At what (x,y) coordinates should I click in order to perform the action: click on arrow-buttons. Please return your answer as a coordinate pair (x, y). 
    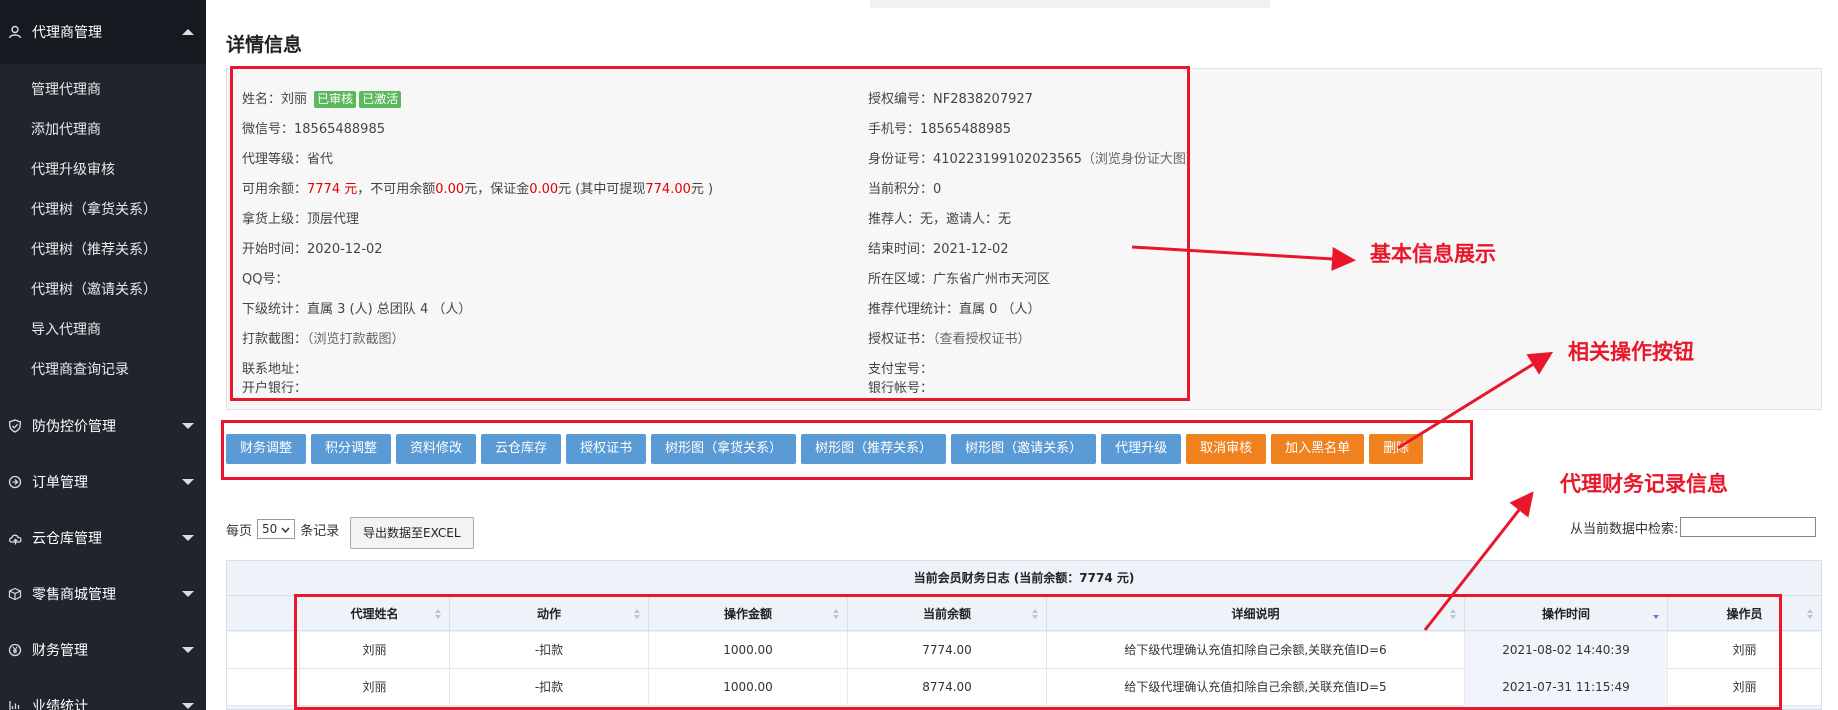
    Looking at the image, I should click on (1475, 400).